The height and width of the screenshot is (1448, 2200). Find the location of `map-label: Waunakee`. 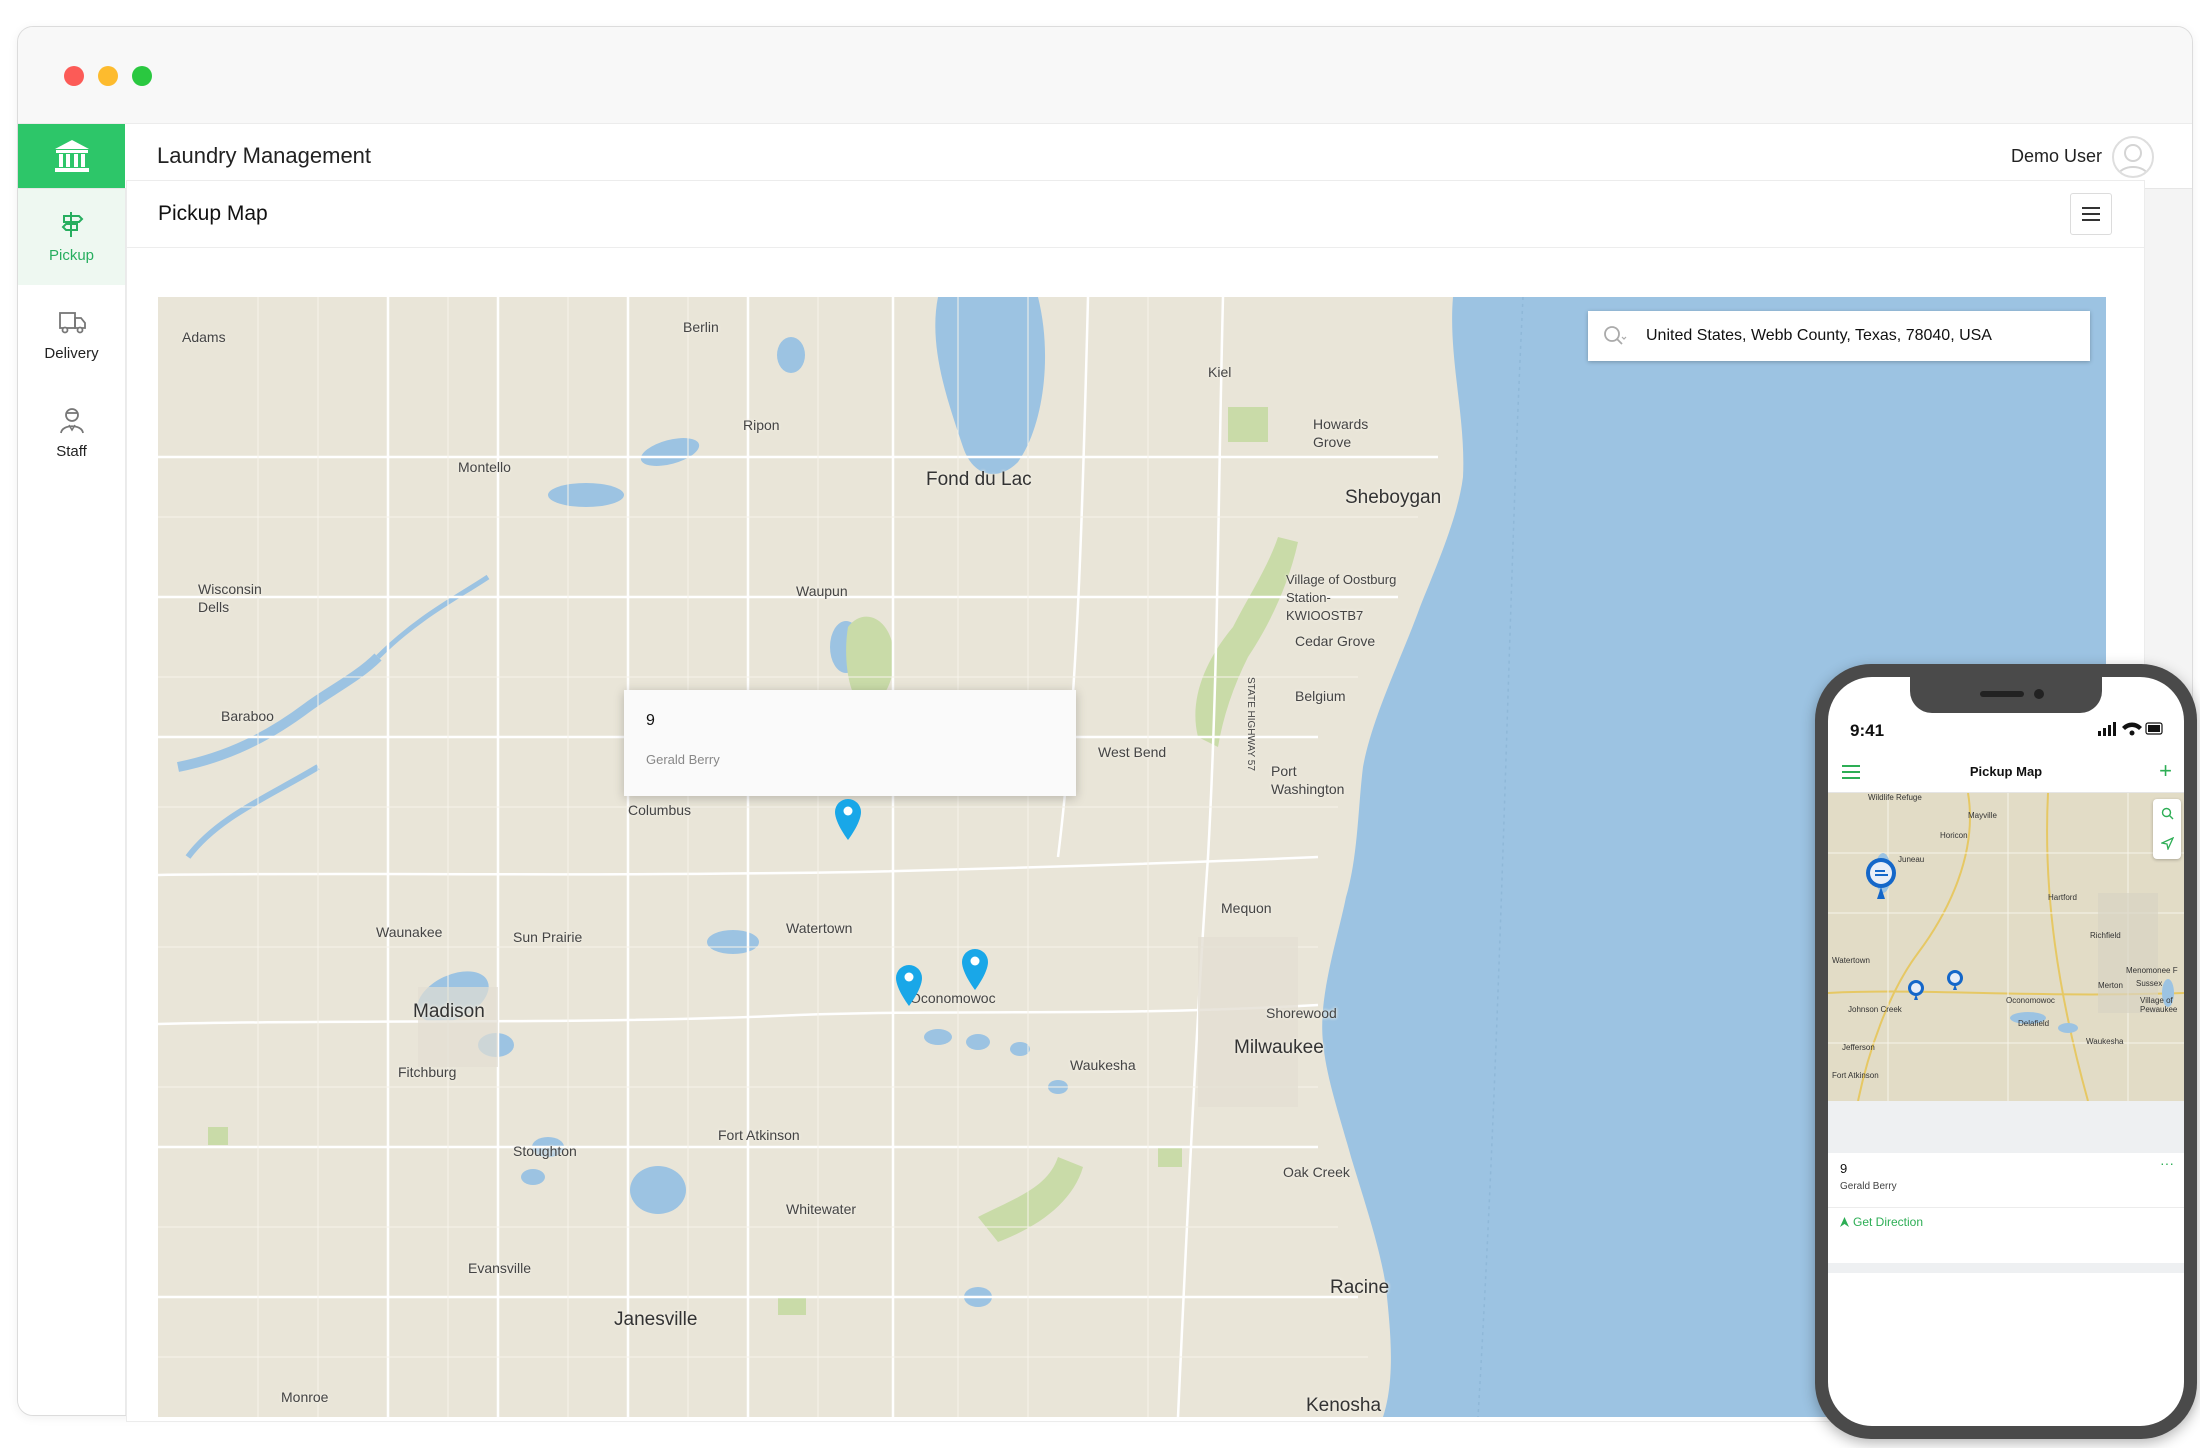

map-label: Waunakee is located at coordinates (409, 932).